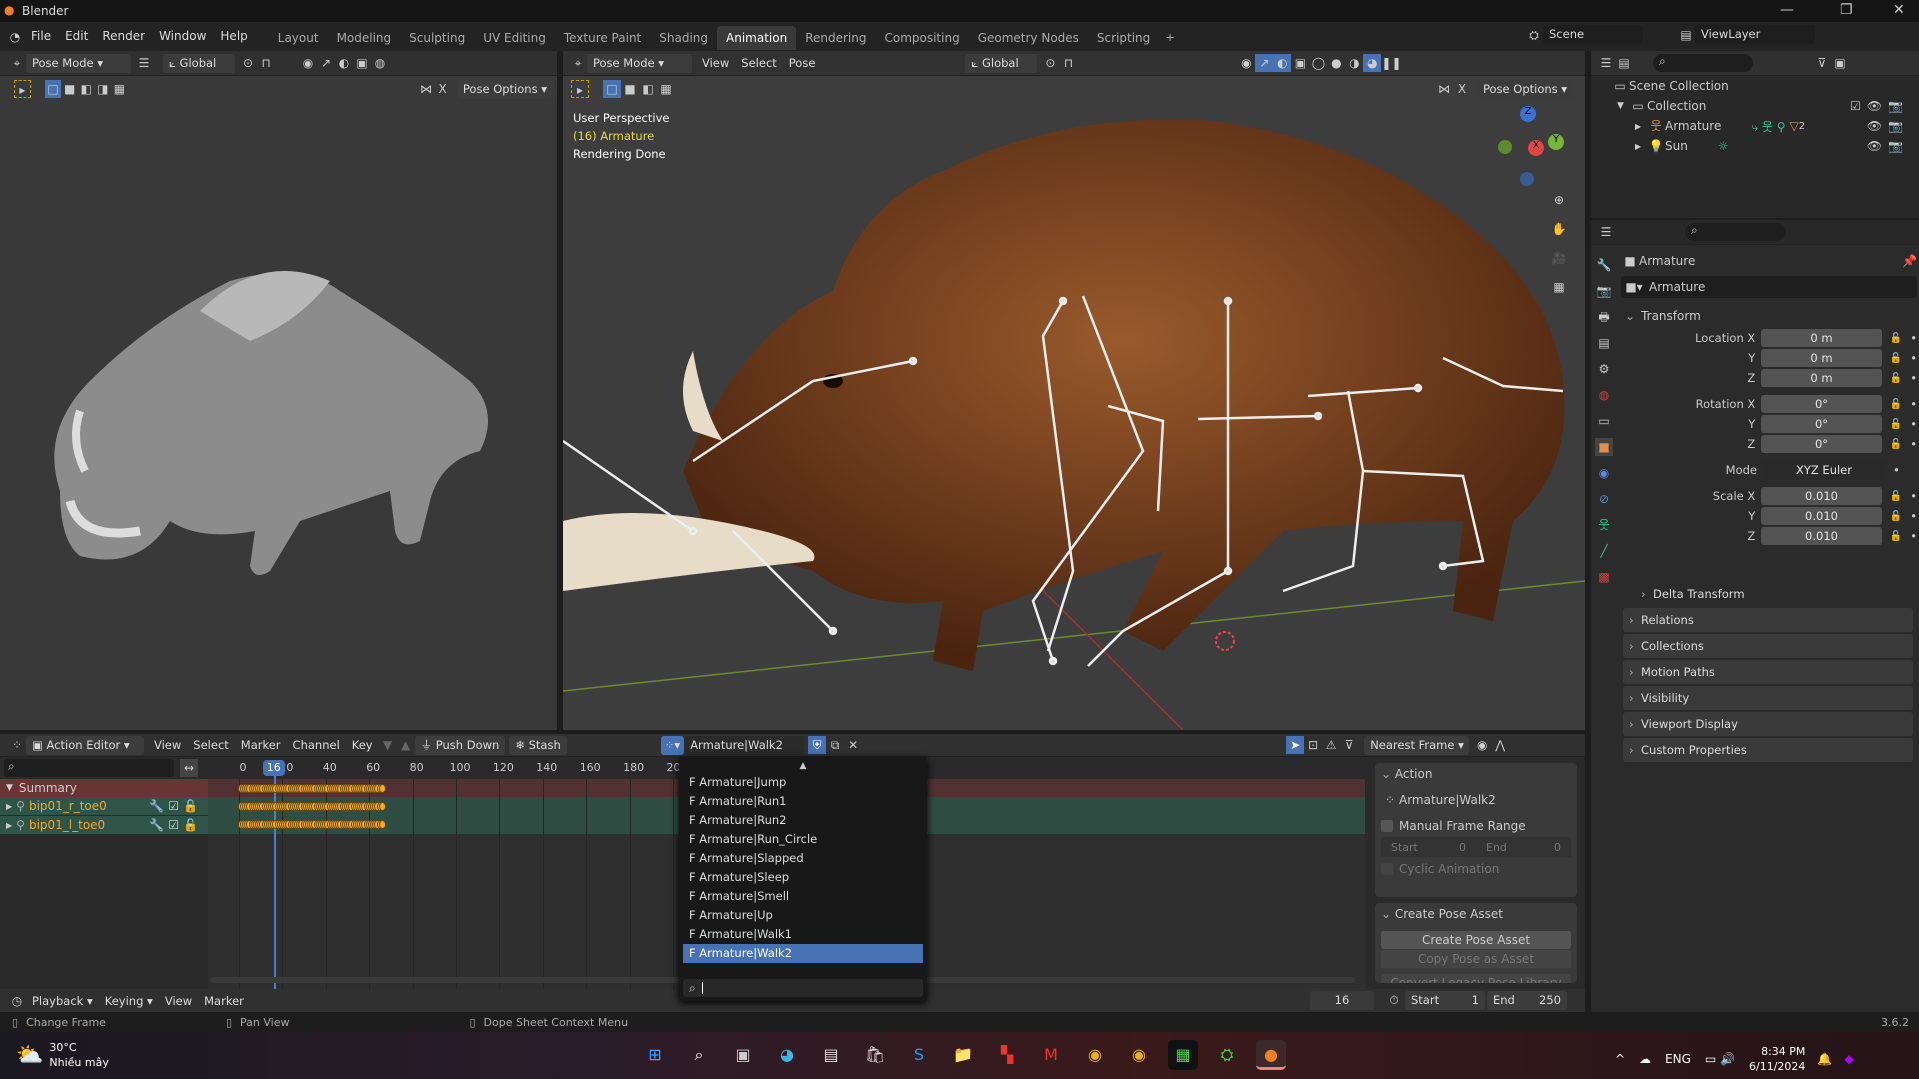 Image resolution: width=1919 pixels, height=1079 pixels. What do you see at coordinates (362, 745) in the screenshot?
I see `menu-key: Key` at bounding box center [362, 745].